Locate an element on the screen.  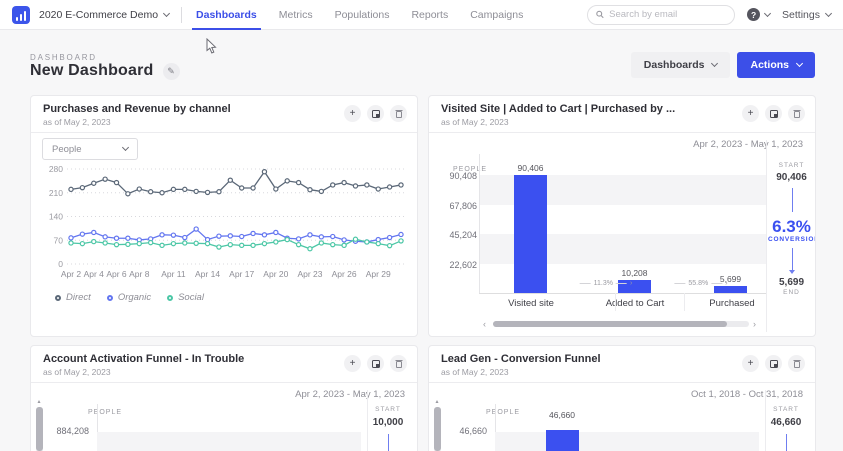
series-line-direct is located at coordinates (236, 182).